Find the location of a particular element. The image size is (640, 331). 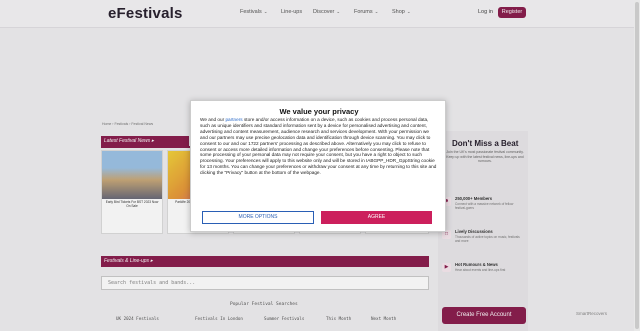

consent-text-start: We and our is located at coordinates (213, 119).